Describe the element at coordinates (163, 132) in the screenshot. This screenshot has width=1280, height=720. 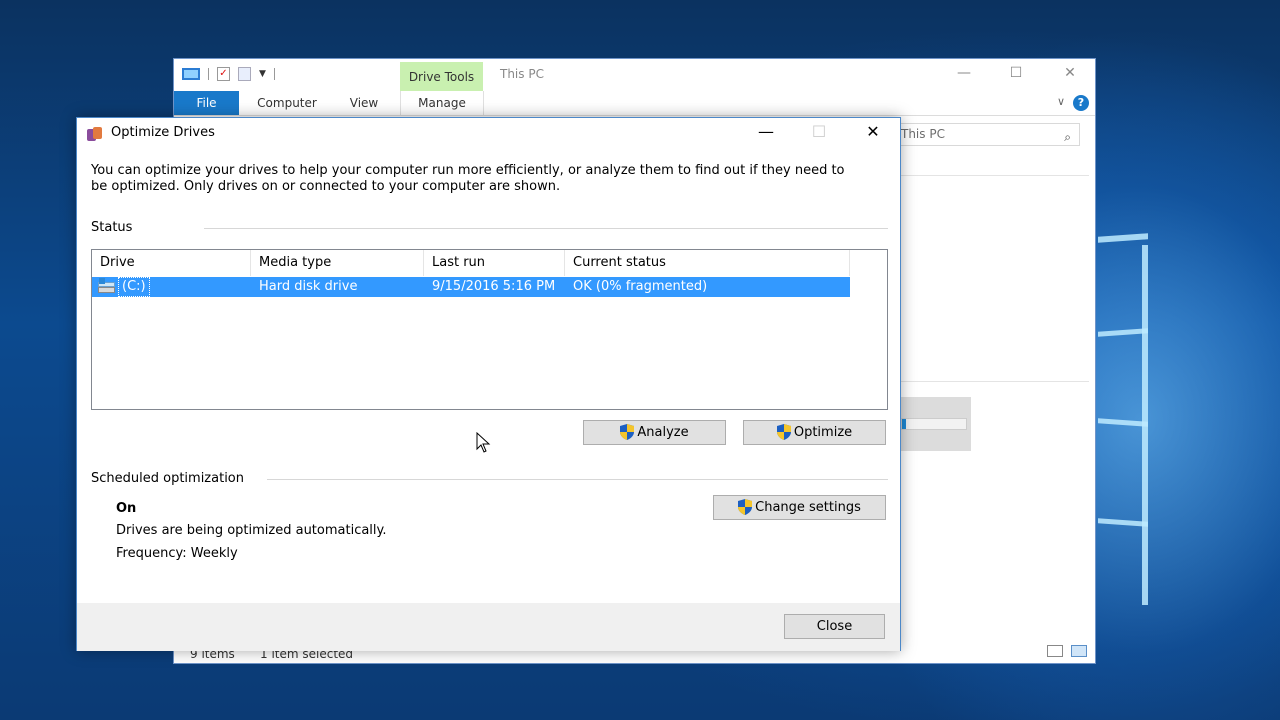
I see `dialog-title: Optimize Drives` at that location.